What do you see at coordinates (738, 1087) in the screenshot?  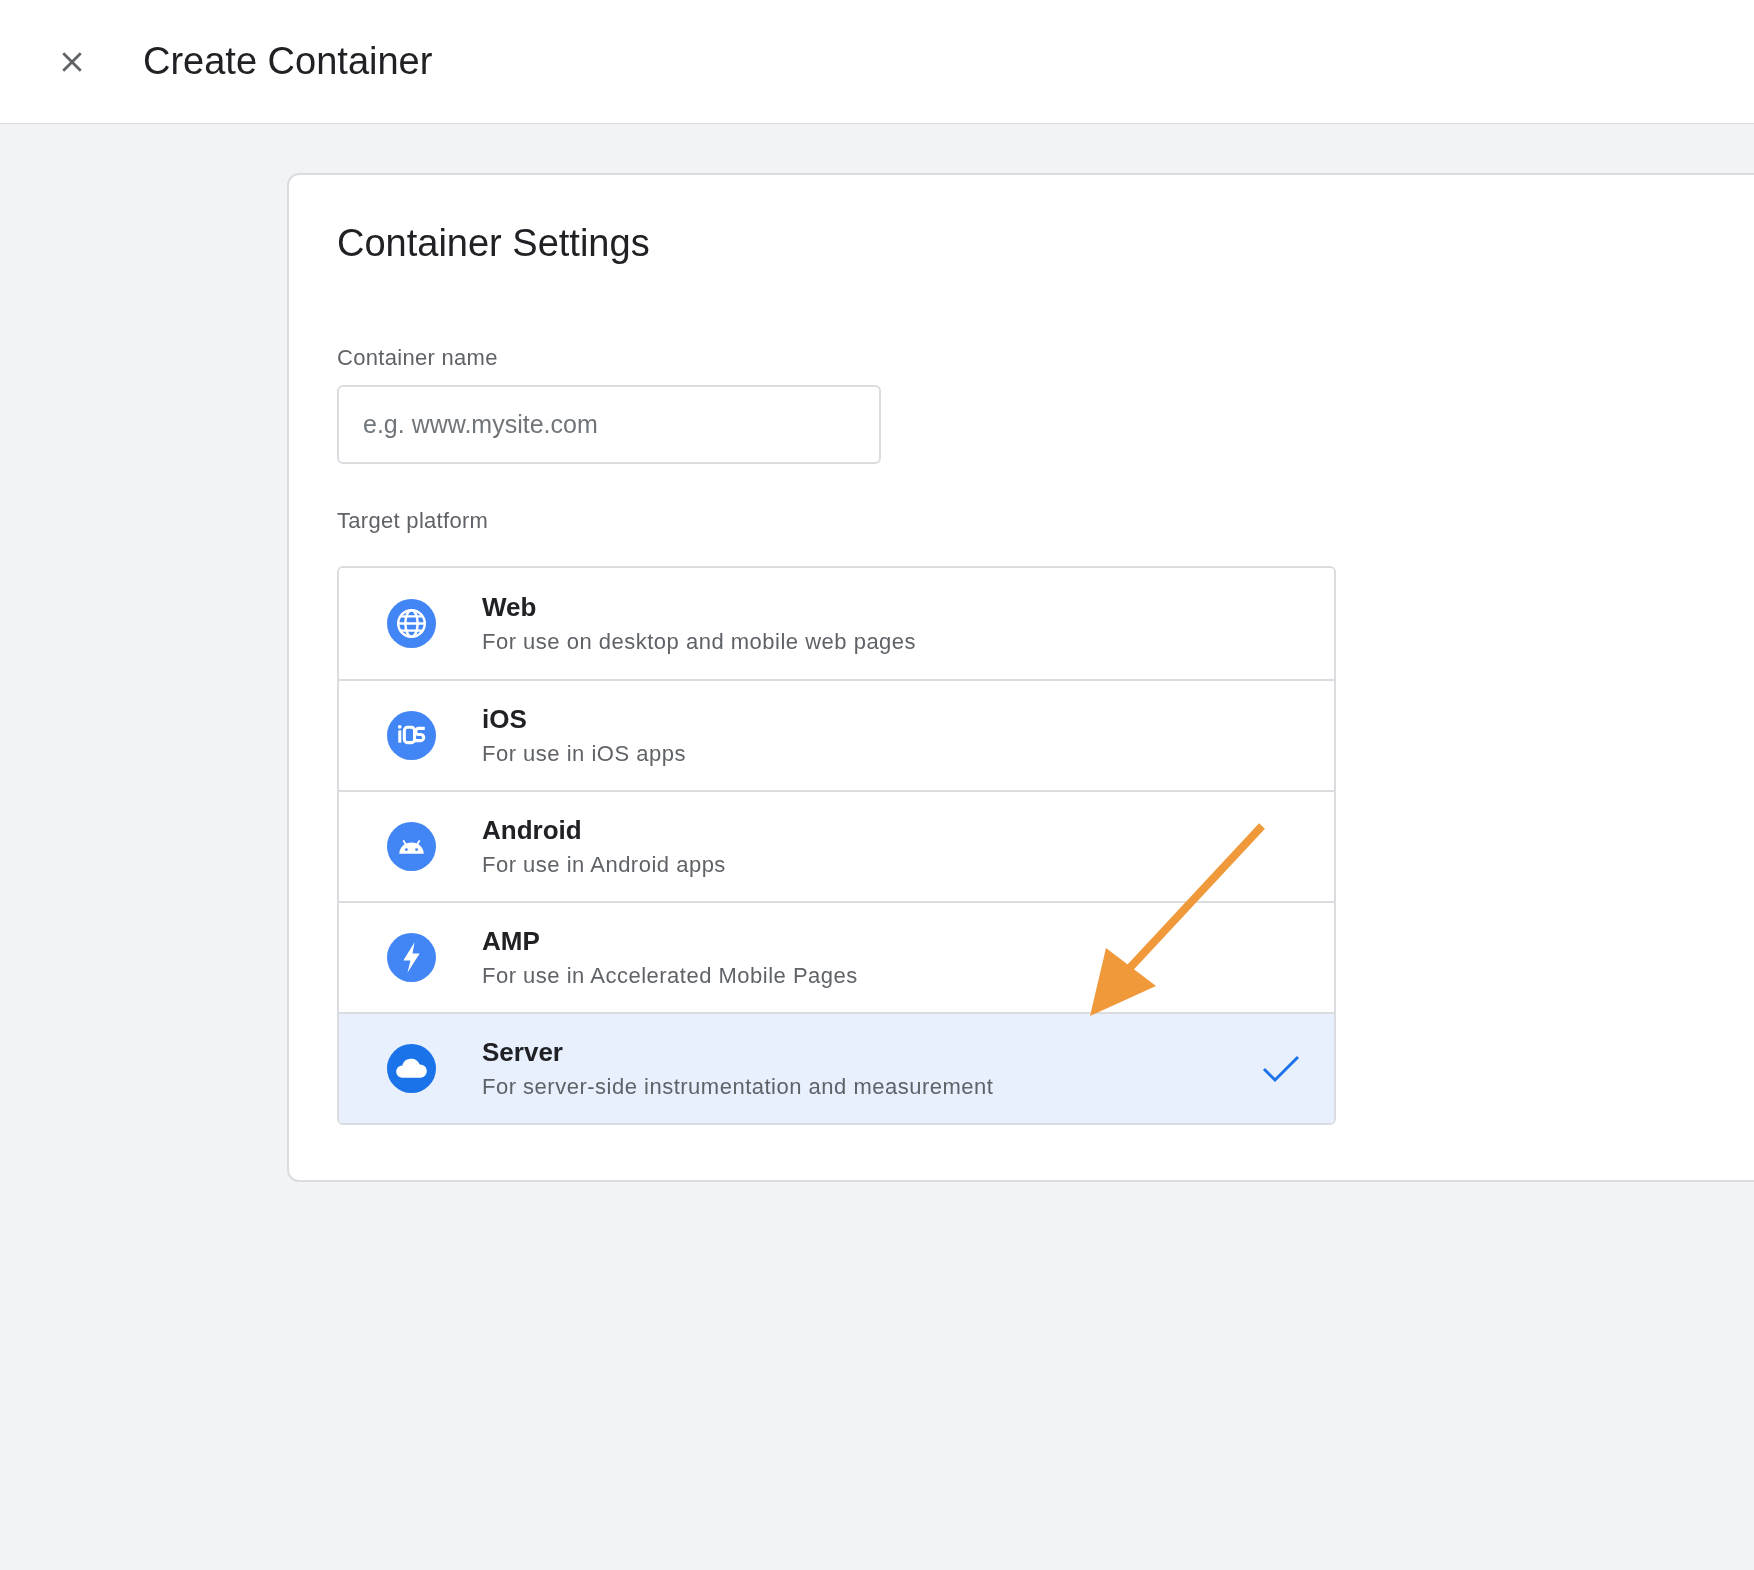 I see `option-description: For server-side instrumentation and measurement` at bounding box center [738, 1087].